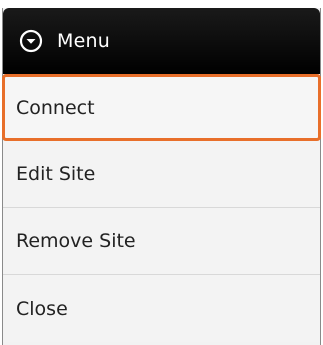 This screenshot has height=345, width=323. I want to click on menu-item-label: Remove Site, so click(76, 241).